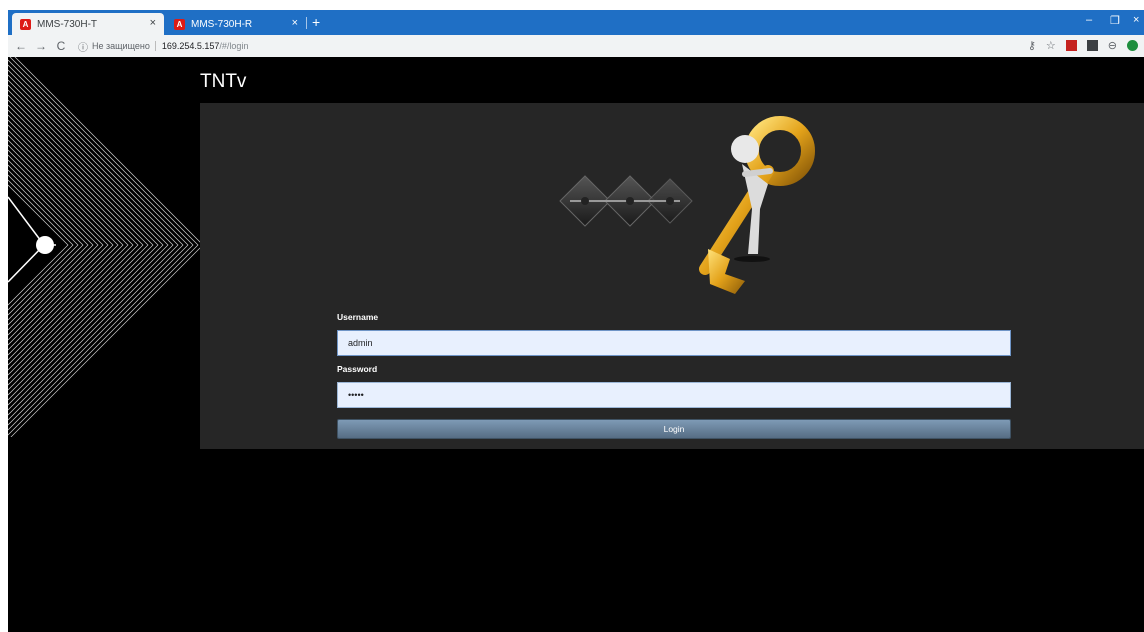  What do you see at coordinates (357, 369) in the screenshot?
I see `password-label: Password` at bounding box center [357, 369].